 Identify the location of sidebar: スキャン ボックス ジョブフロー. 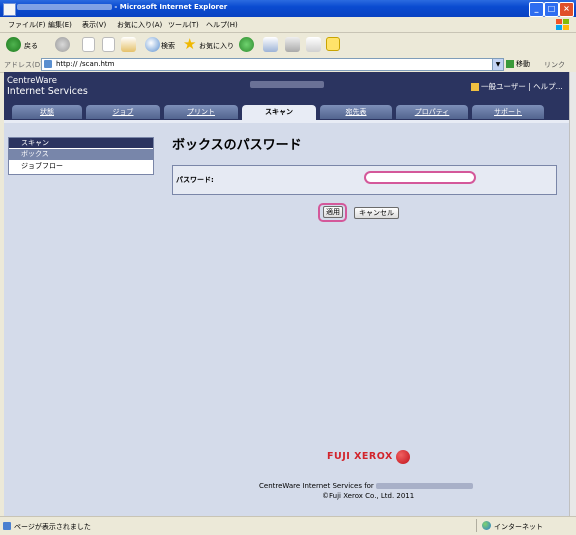
(81, 156).